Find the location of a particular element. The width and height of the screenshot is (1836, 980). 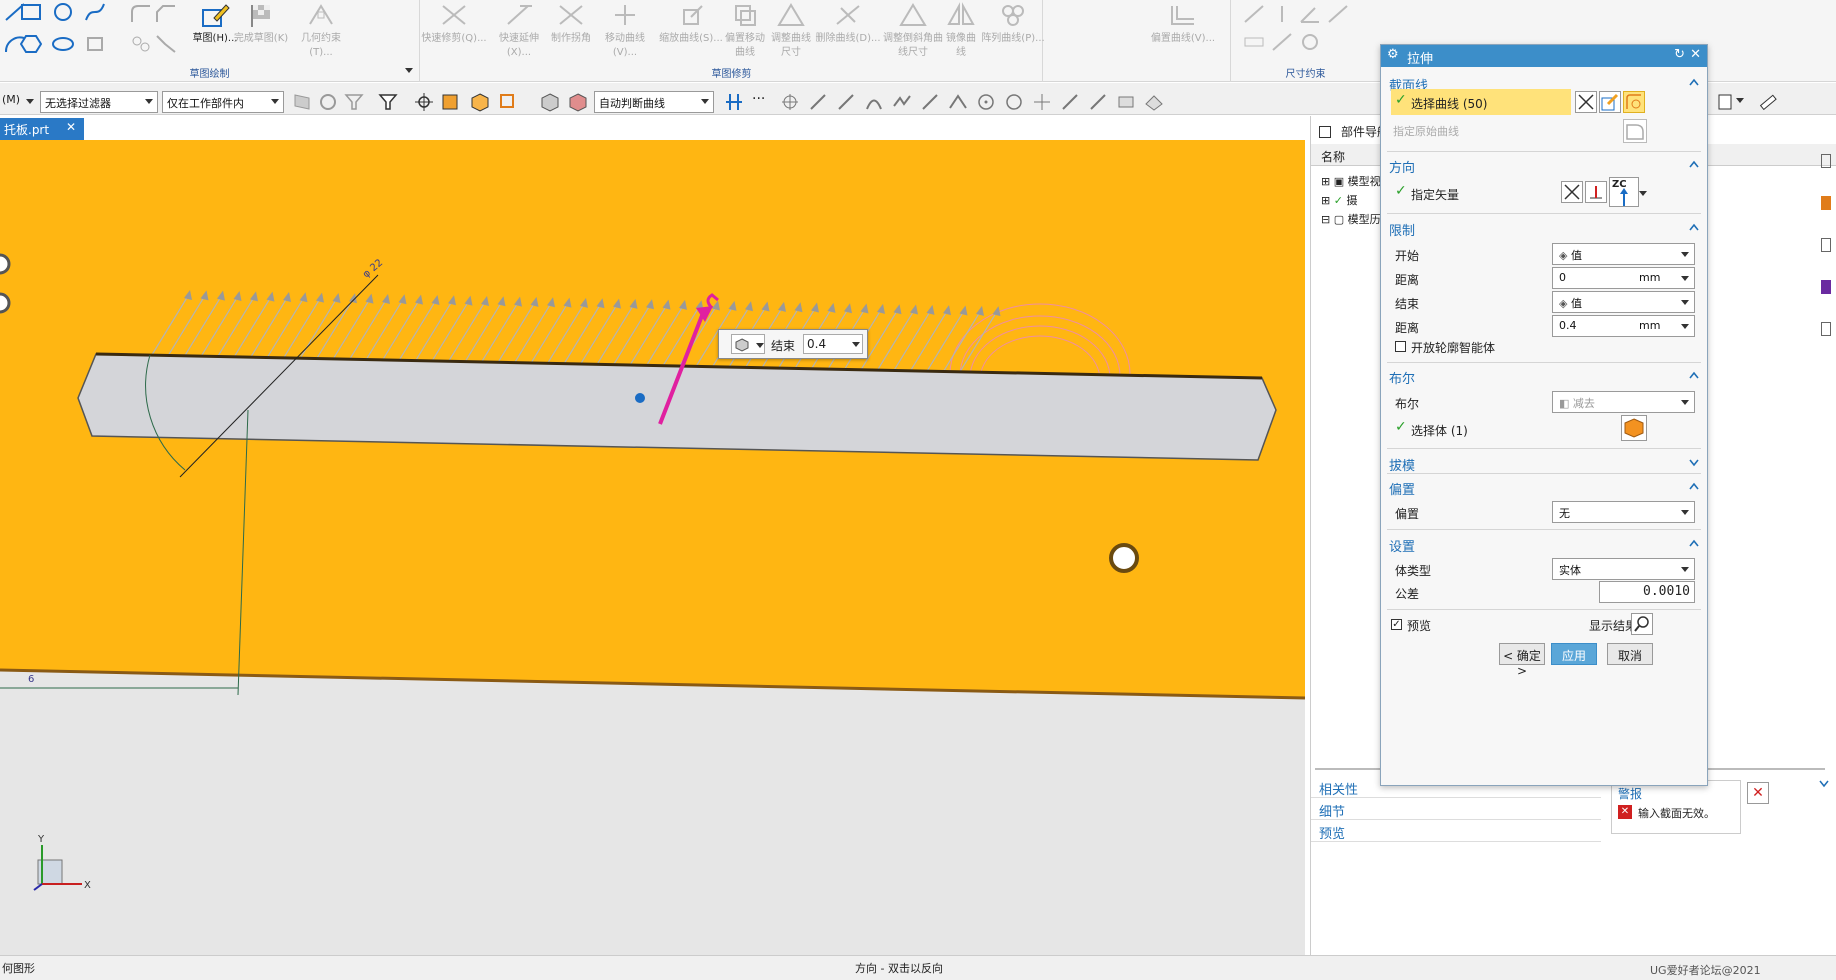

ellipse-icon is located at coordinates (63, 44).